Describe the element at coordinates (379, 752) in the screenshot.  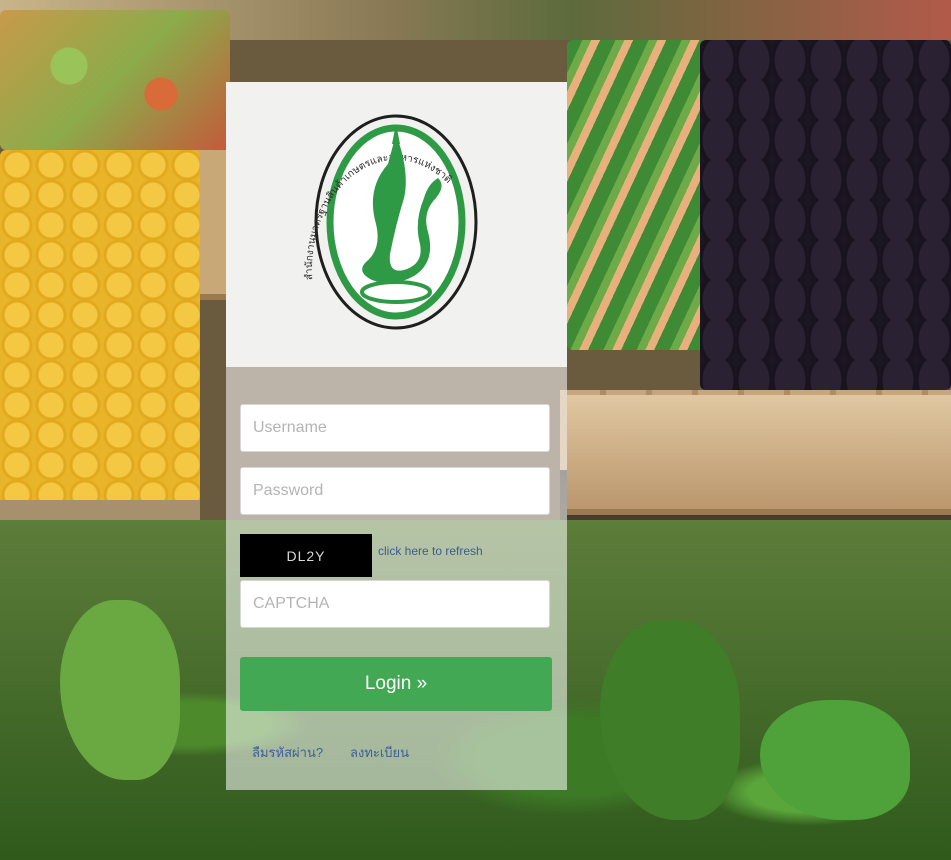
I see `register-link: ลงทะเบียน` at that location.